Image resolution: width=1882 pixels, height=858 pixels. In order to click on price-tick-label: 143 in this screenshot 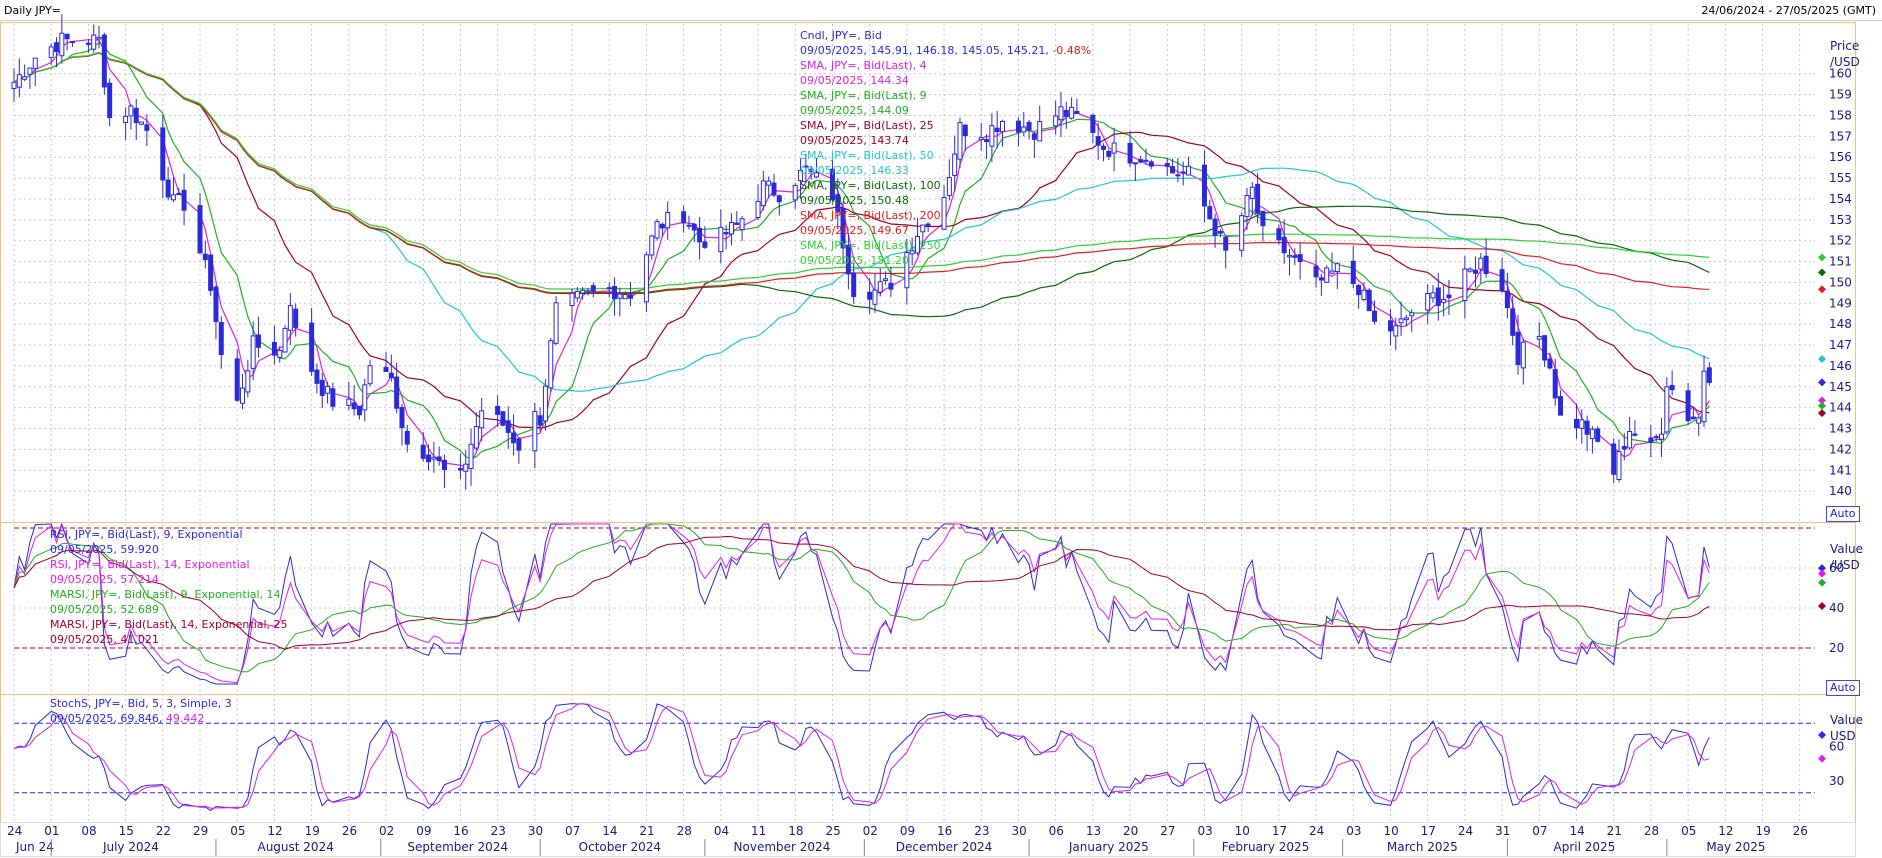, I will do `click(1840, 429)`.